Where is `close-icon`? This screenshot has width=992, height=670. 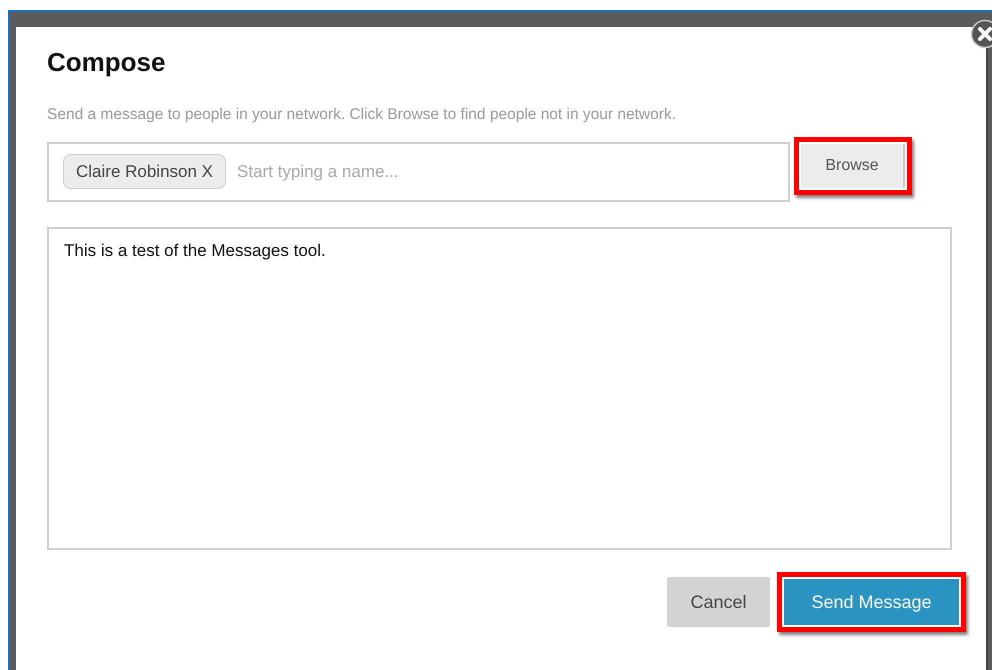
close-icon is located at coordinates (981, 34).